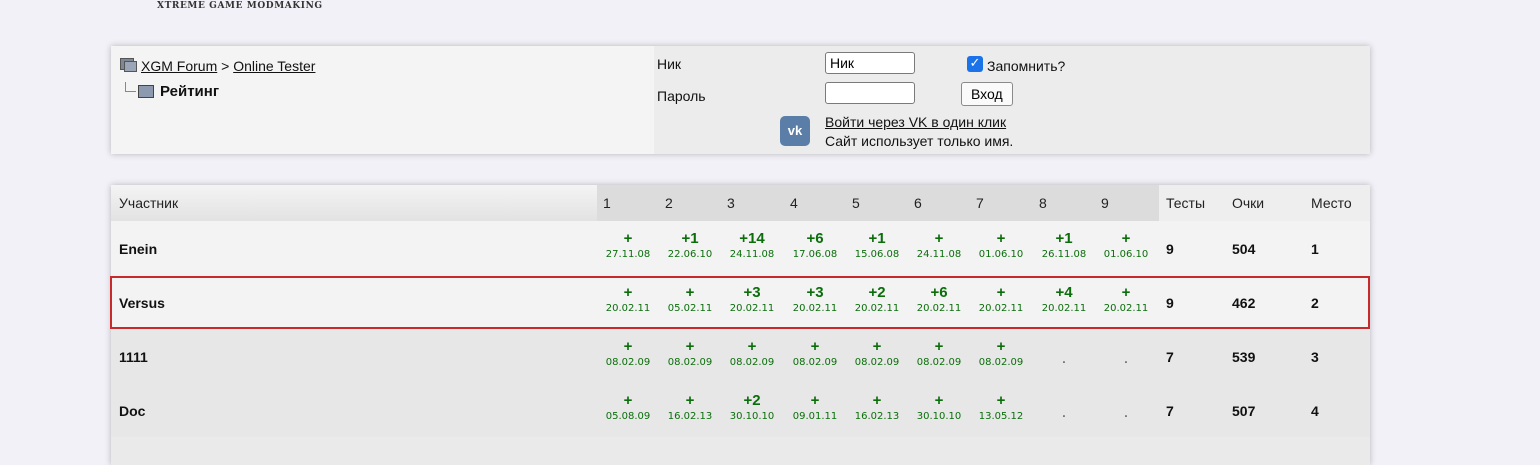 Image resolution: width=1540 pixels, height=465 pixels. I want to click on test-date: 01.06.10, so click(1001, 254).